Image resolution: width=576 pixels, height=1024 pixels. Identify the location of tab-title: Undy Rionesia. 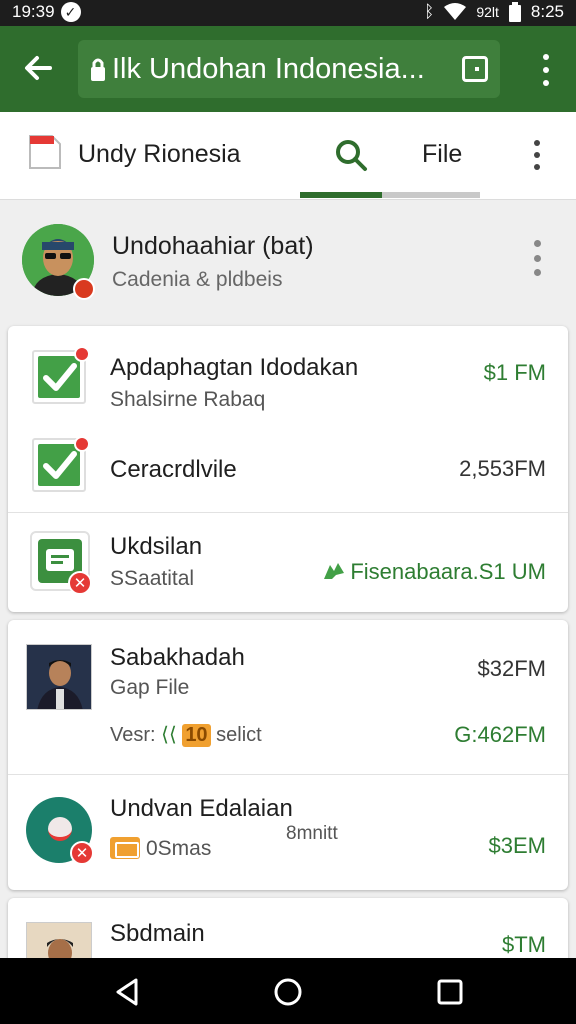
(159, 154).